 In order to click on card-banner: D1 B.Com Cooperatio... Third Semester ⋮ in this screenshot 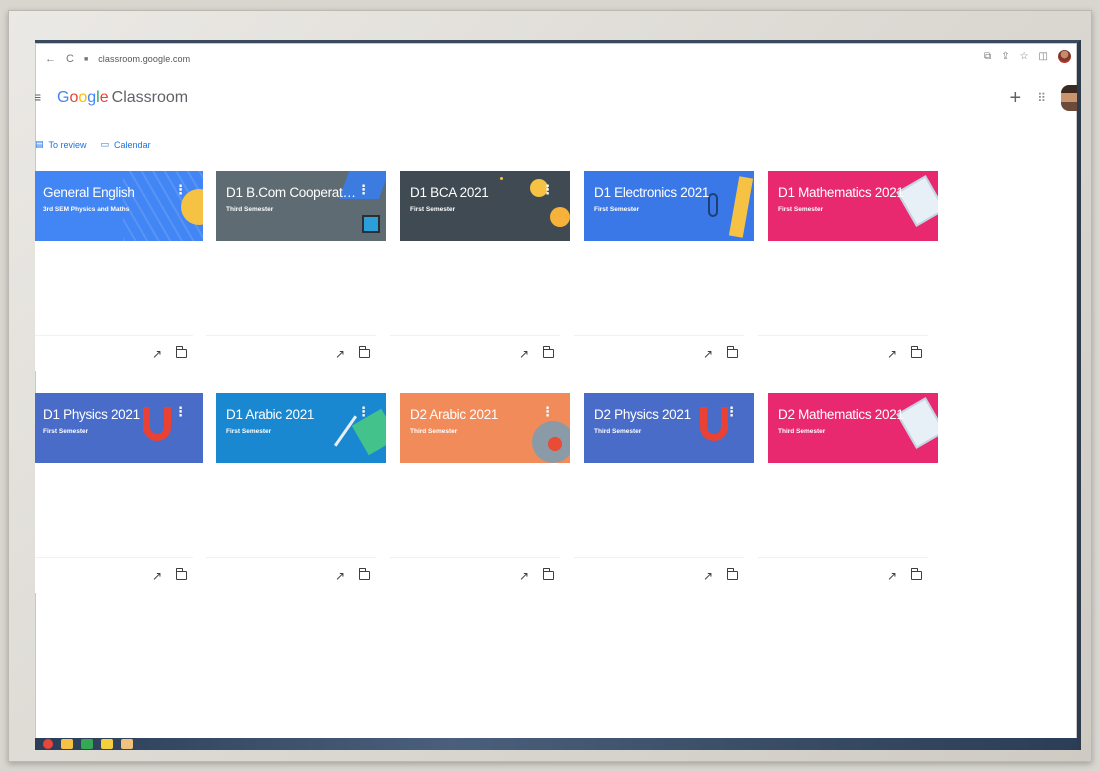, I will do `click(301, 206)`.